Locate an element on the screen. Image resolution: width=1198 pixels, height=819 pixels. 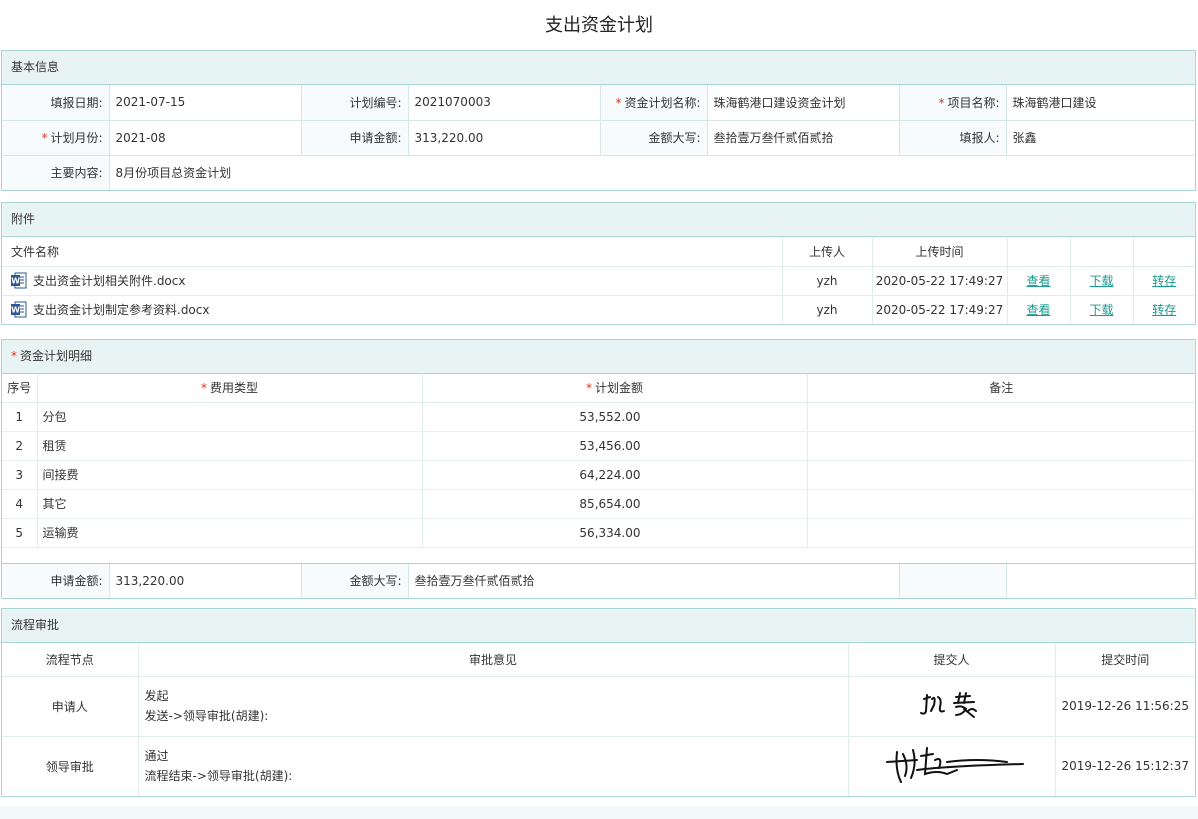
detail-amount: 53,456.00 is located at coordinates (615, 446).